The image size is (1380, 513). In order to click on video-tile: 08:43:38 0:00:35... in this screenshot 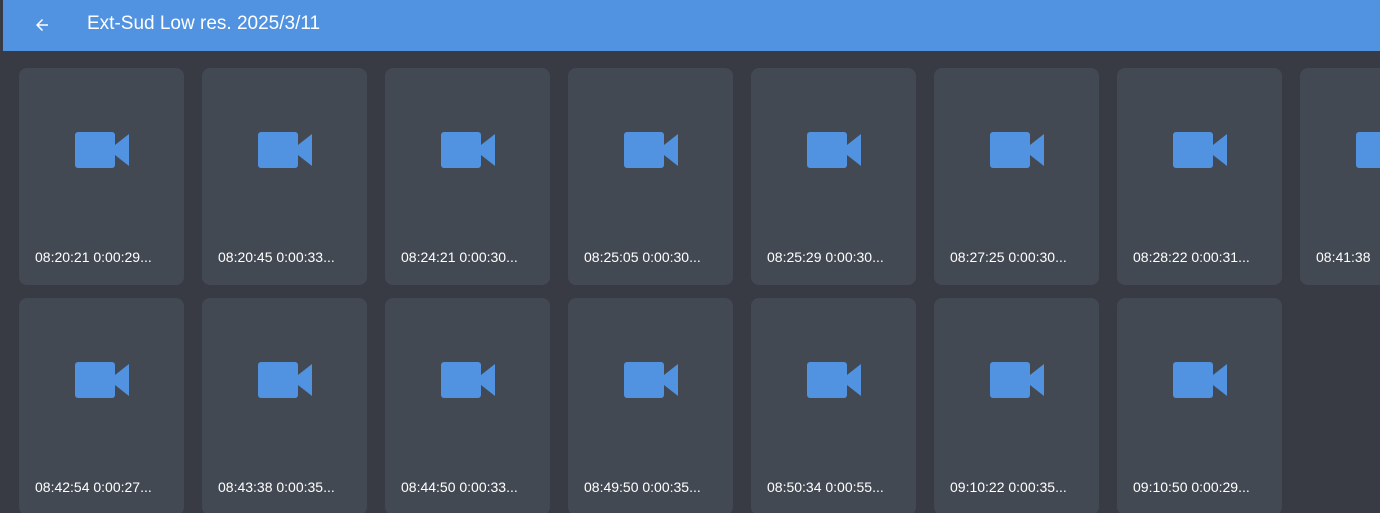, I will do `click(284, 405)`.